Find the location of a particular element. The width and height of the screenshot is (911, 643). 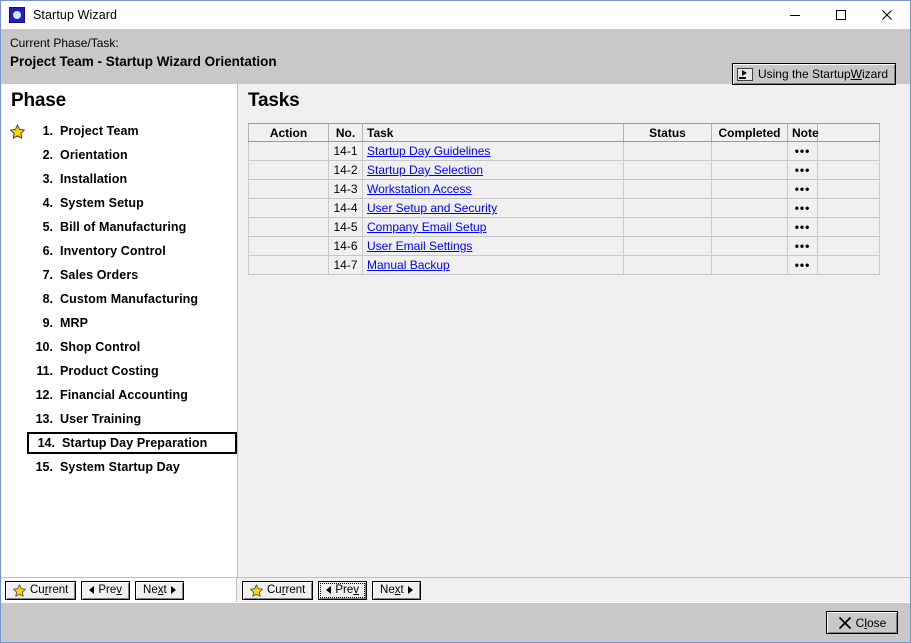

phase-current-button: Current is located at coordinates (41, 590).